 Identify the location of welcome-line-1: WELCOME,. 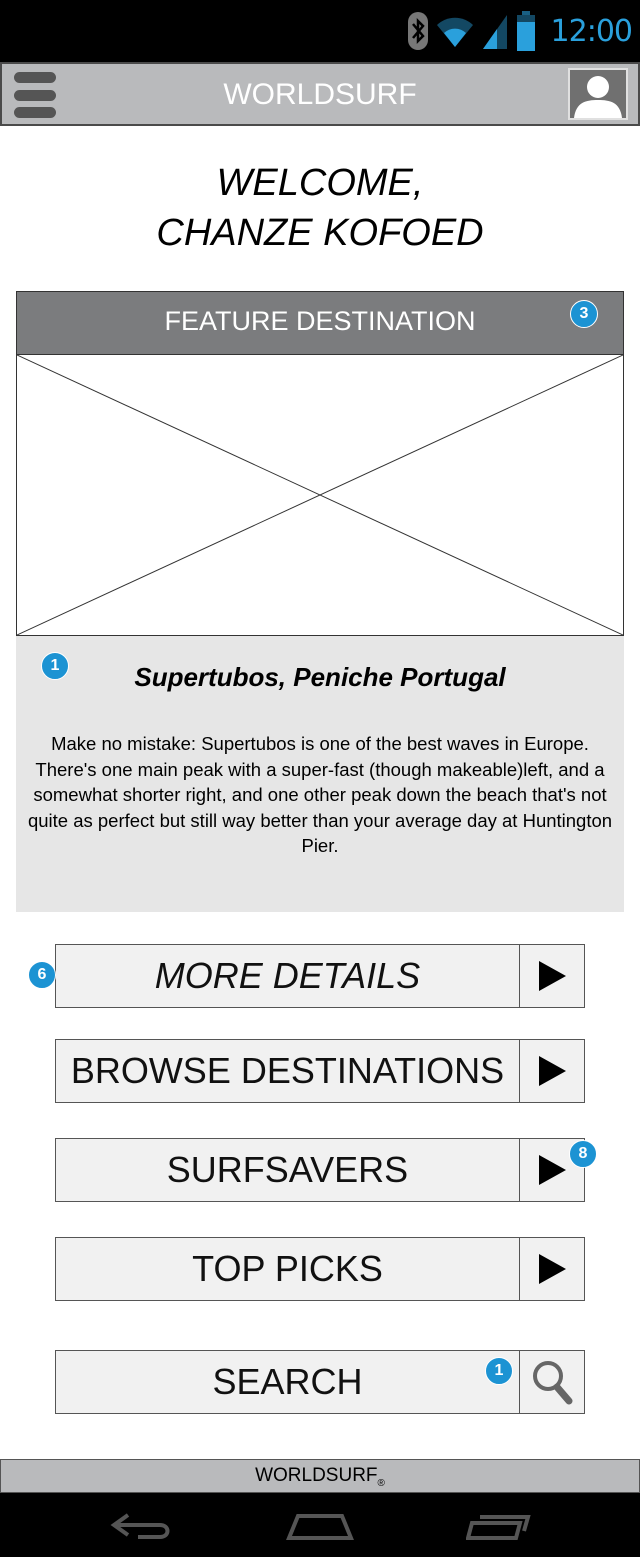
(320, 183).